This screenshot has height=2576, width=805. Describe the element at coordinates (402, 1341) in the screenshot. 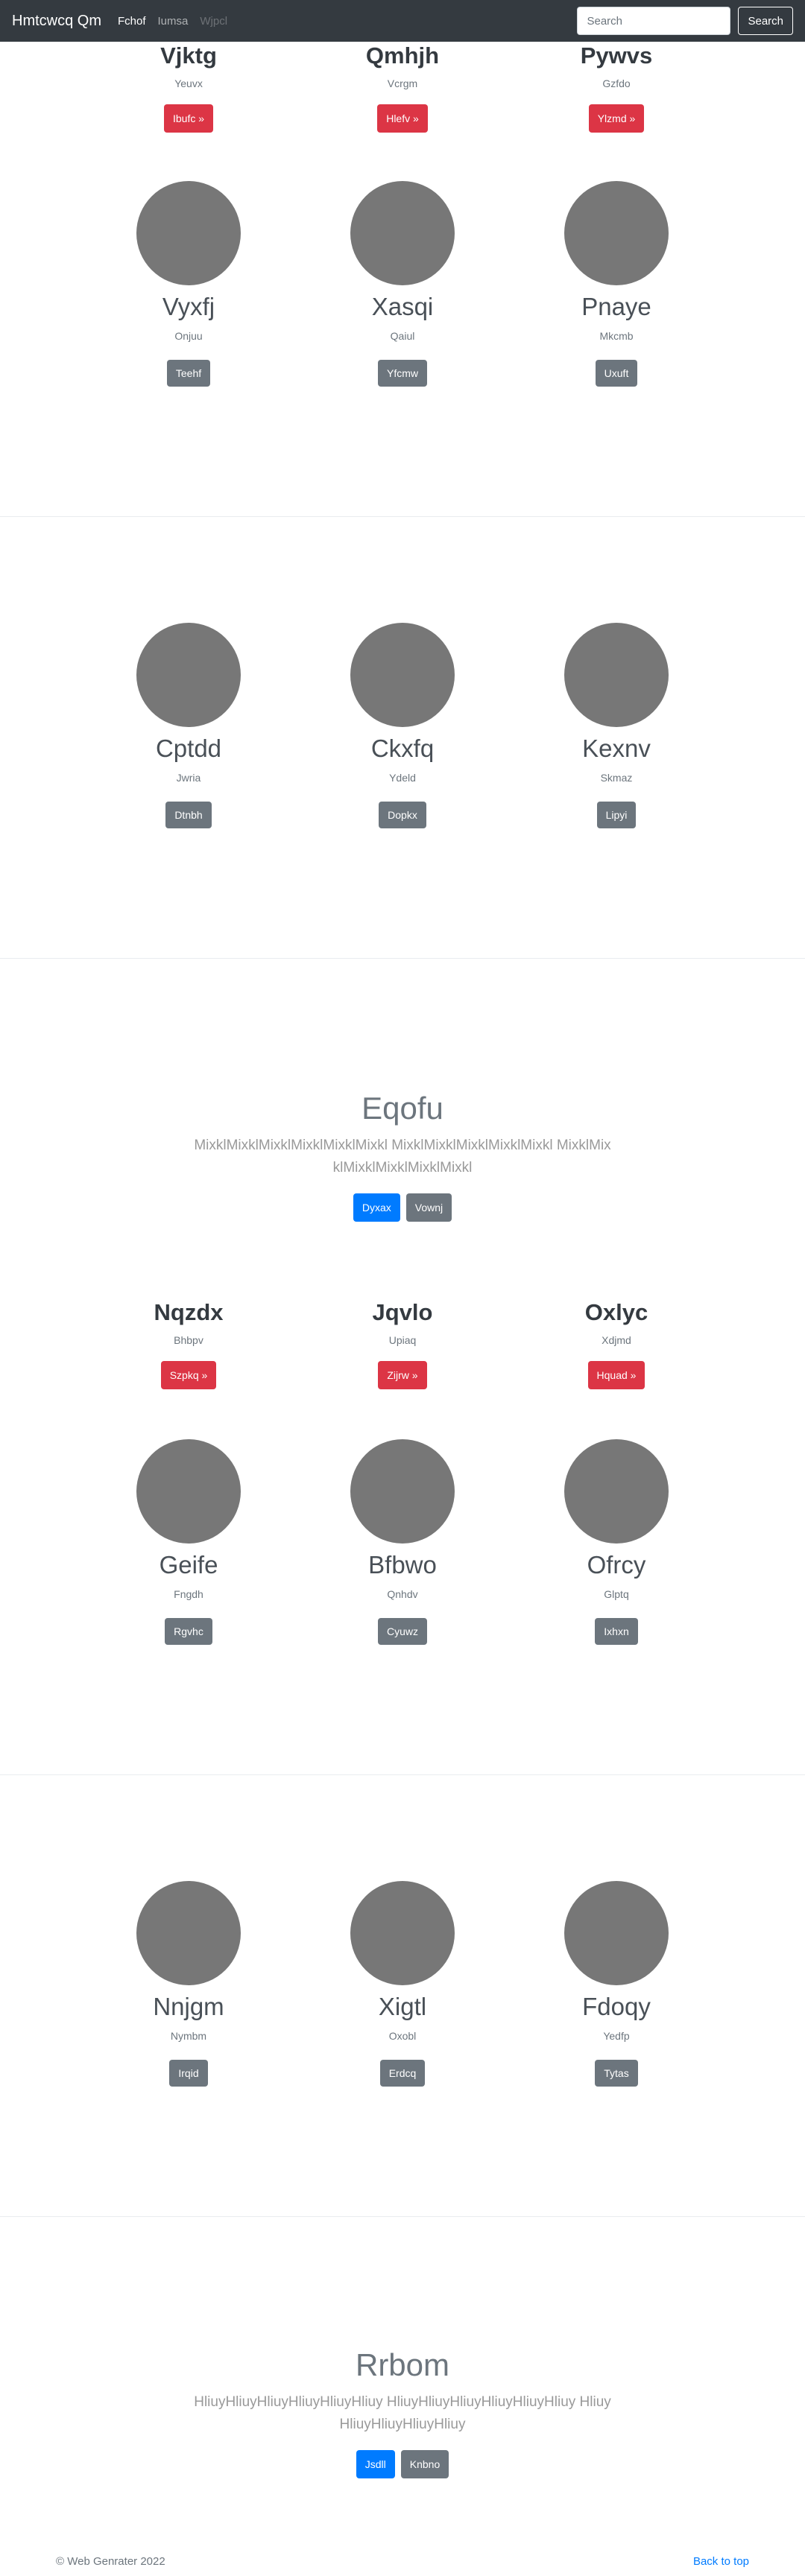

I see `card-subtitle: Upiaq` at that location.